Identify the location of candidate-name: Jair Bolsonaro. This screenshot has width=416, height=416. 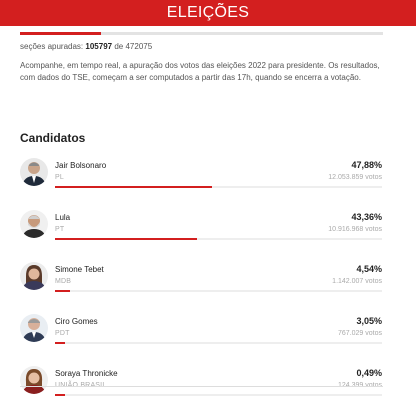
(81, 165).